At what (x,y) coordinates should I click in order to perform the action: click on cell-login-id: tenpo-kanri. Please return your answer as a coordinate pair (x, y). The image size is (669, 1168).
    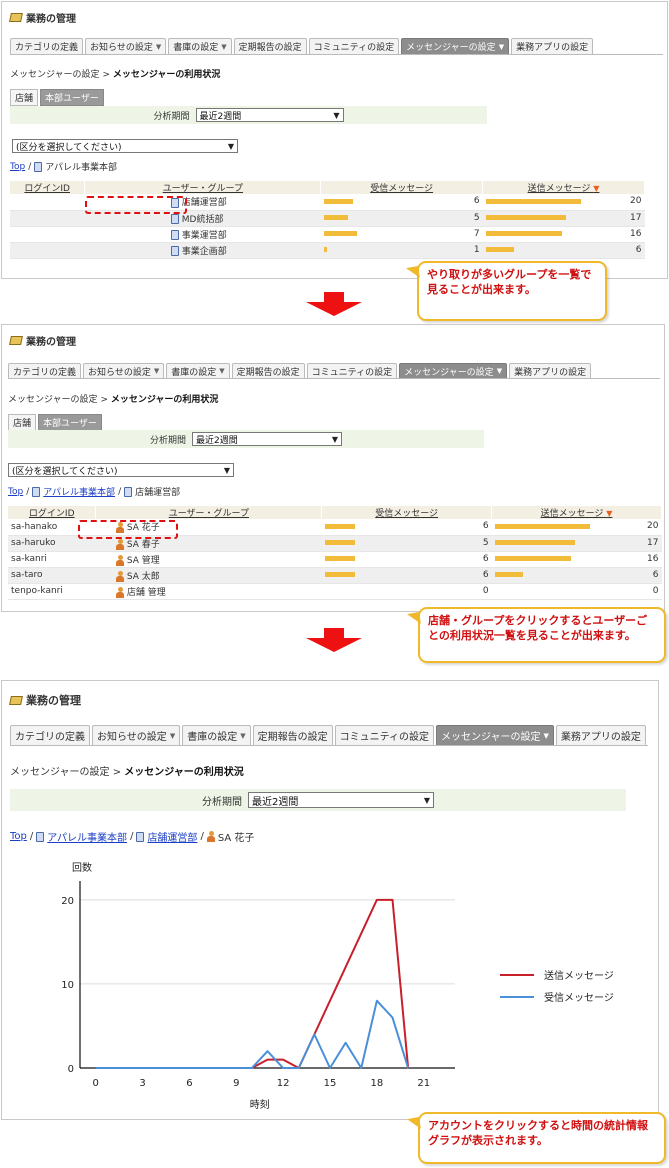
    Looking at the image, I should click on (52, 591).